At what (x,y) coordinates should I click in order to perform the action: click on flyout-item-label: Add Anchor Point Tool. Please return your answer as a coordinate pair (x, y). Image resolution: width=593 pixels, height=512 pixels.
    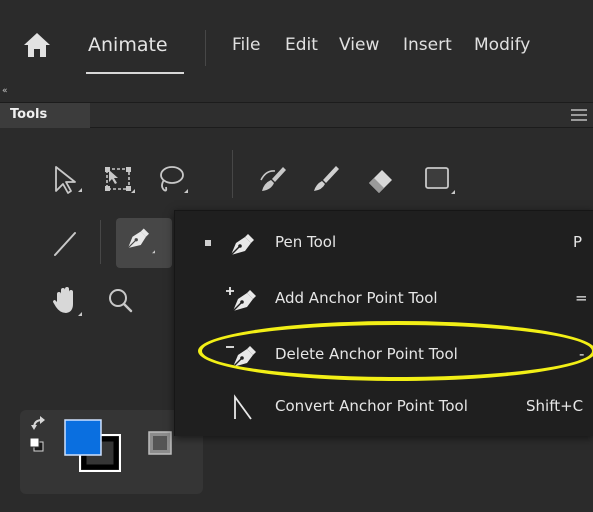
    Looking at the image, I should click on (356, 298).